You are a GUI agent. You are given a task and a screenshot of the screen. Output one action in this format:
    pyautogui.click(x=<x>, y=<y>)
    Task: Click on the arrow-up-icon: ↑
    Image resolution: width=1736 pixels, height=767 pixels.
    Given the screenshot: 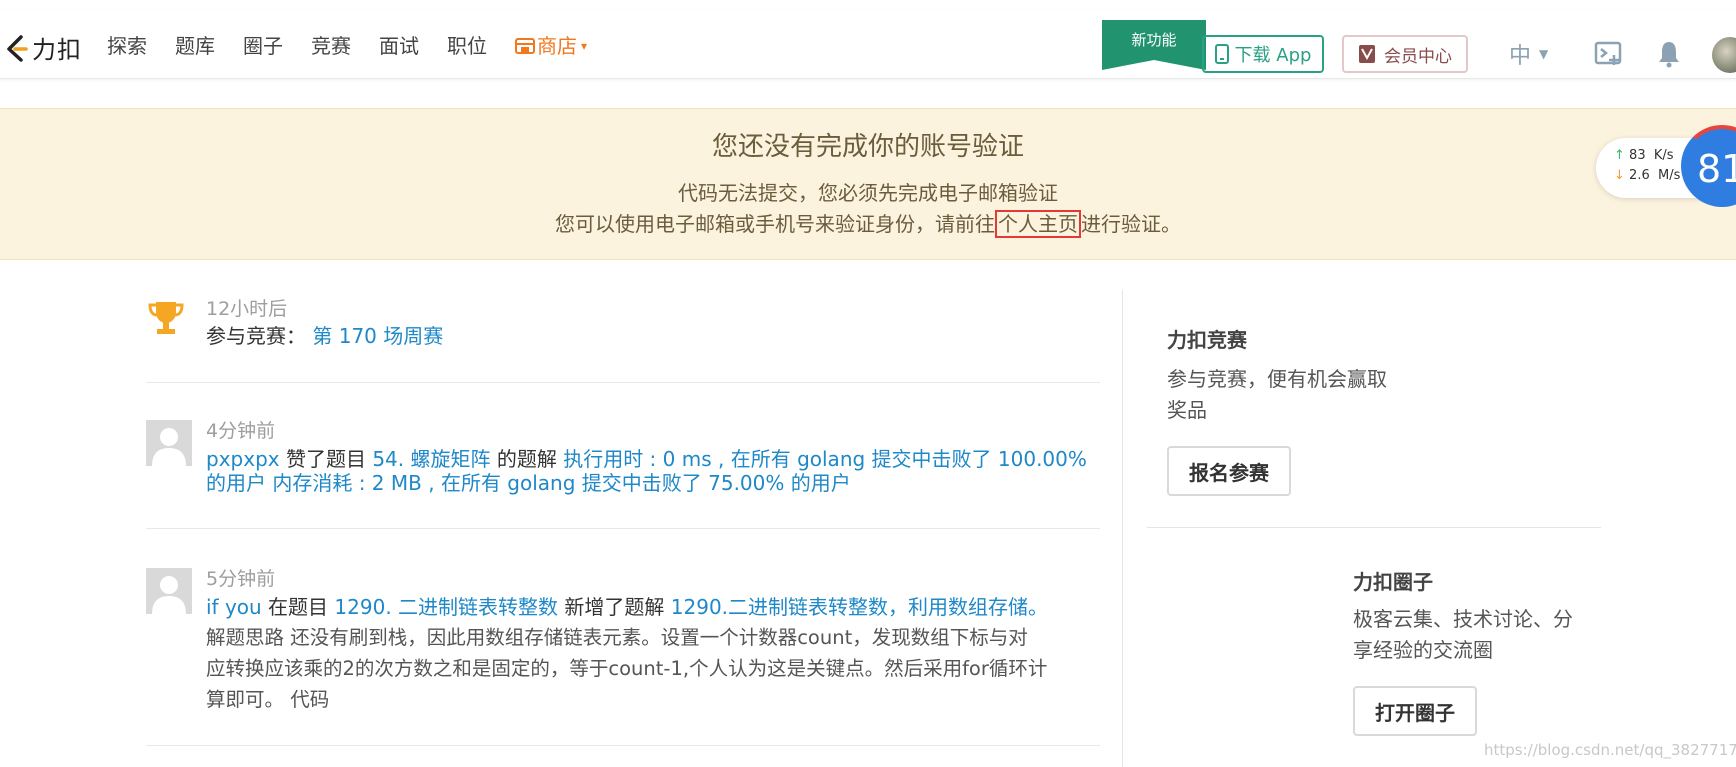 What is the action you would take?
    pyautogui.click(x=1619, y=155)
    